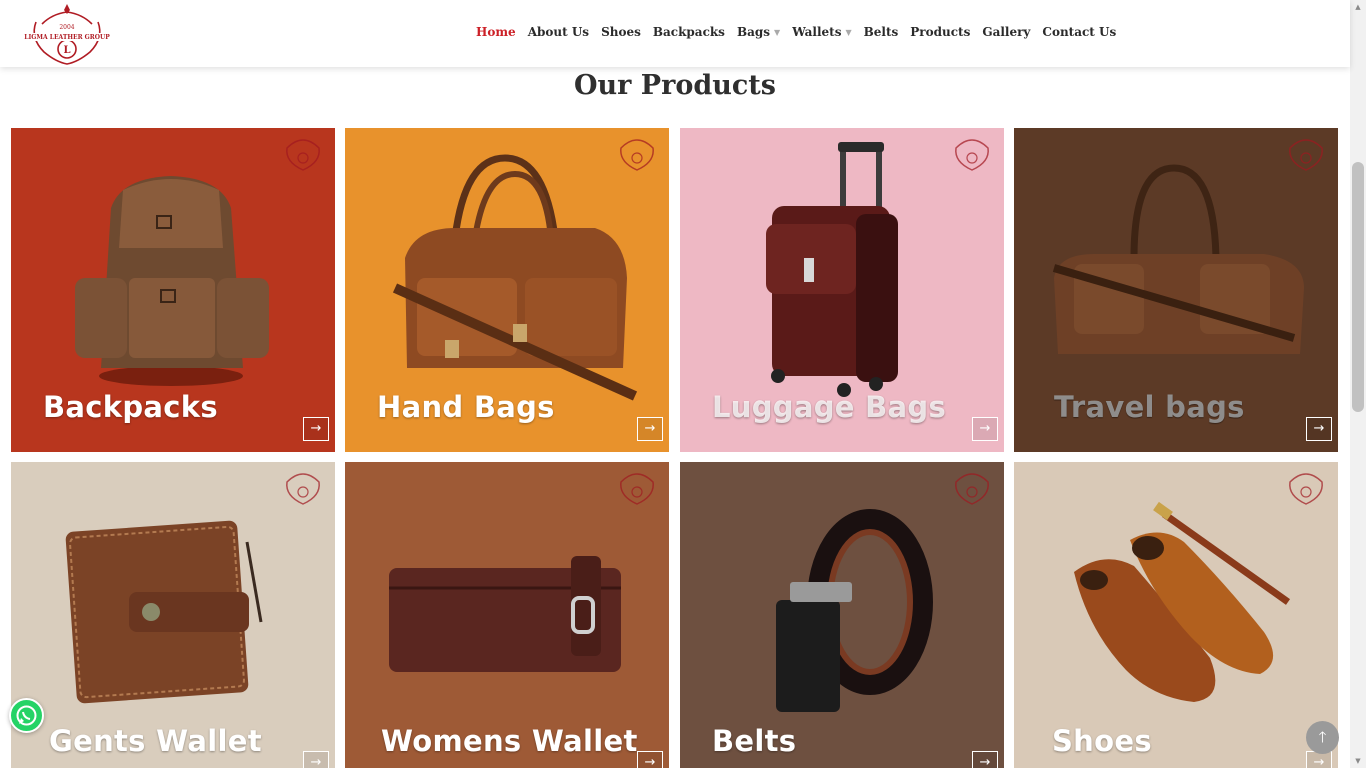  What do you see at coordinates (26, 715) in the screenshot?
I see `whatsapp-icon` at bounding box center [26, 715].